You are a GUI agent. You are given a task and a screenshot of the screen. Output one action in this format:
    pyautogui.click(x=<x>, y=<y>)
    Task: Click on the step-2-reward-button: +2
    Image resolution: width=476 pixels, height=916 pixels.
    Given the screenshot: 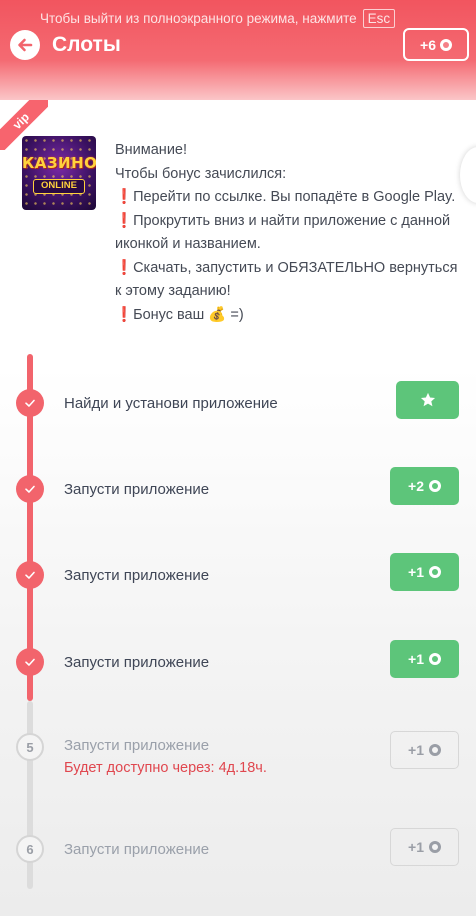 What is the action you would take?
    pyautogui.click(x=424, y=486)
    